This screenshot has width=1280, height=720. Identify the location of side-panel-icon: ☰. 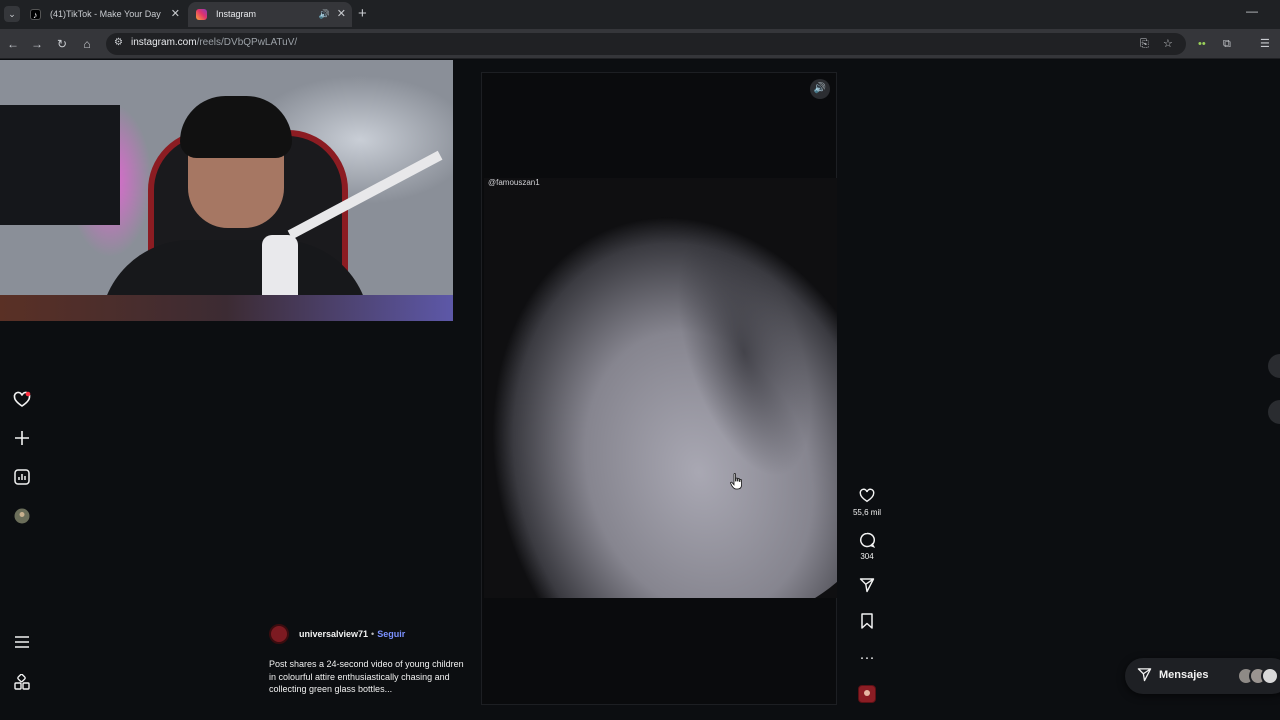
(1265, 44).